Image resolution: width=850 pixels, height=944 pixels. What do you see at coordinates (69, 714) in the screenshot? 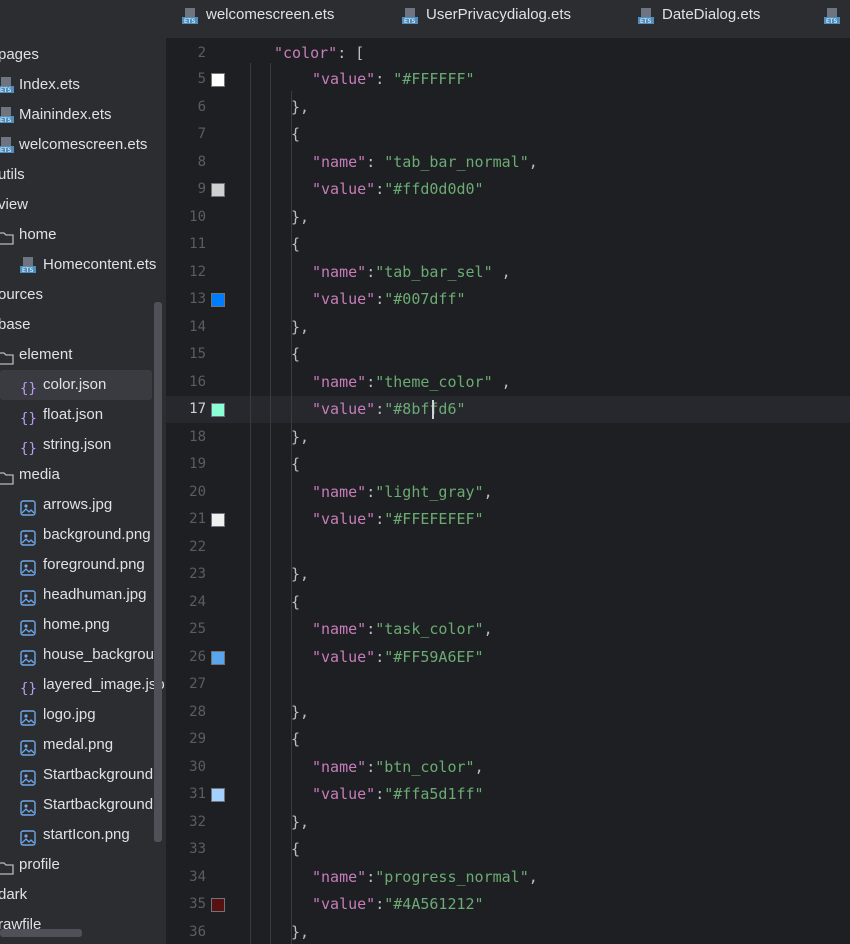
I see `tree-item-label: logo.jpg` at bounding box center [69, 714].